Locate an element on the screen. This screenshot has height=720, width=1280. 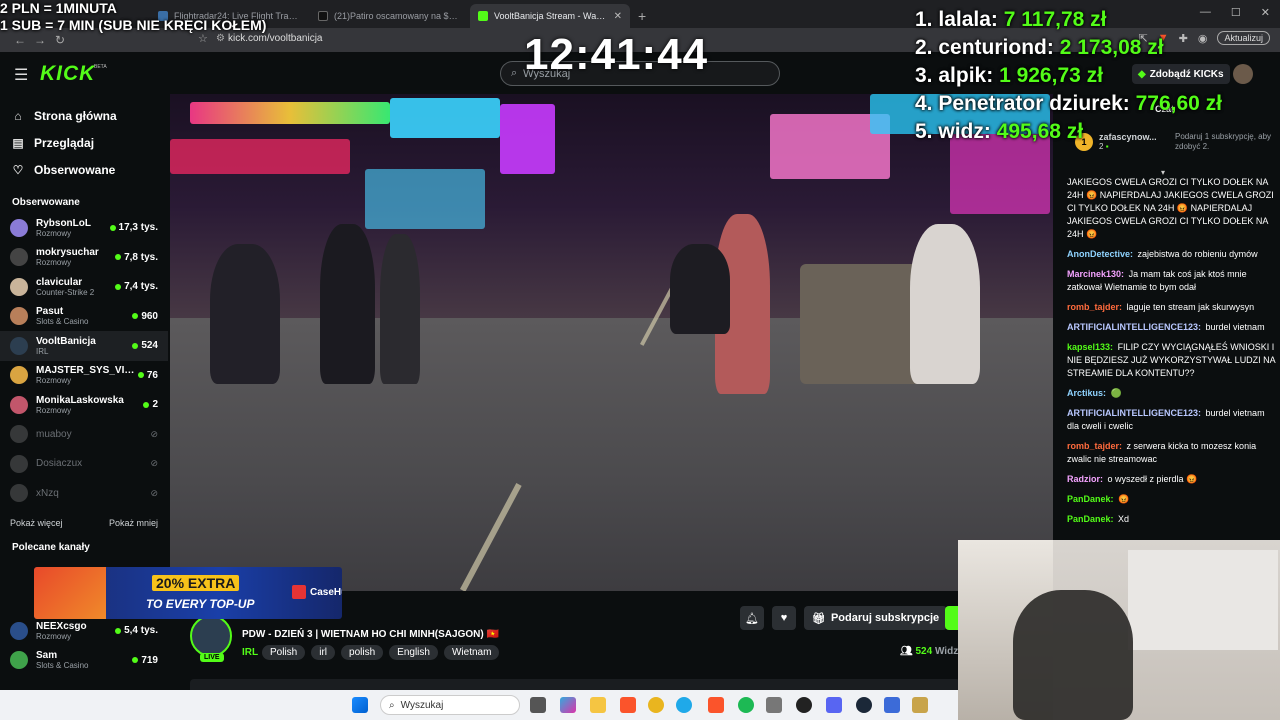
steam-icon is located at coordinates (864, 705).